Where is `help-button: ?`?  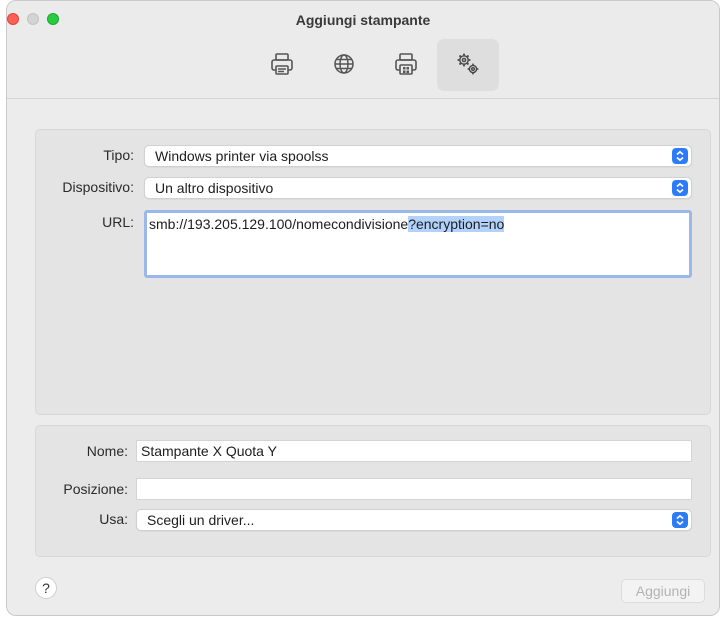
help-button: ? is located at coordinates (46, 588).